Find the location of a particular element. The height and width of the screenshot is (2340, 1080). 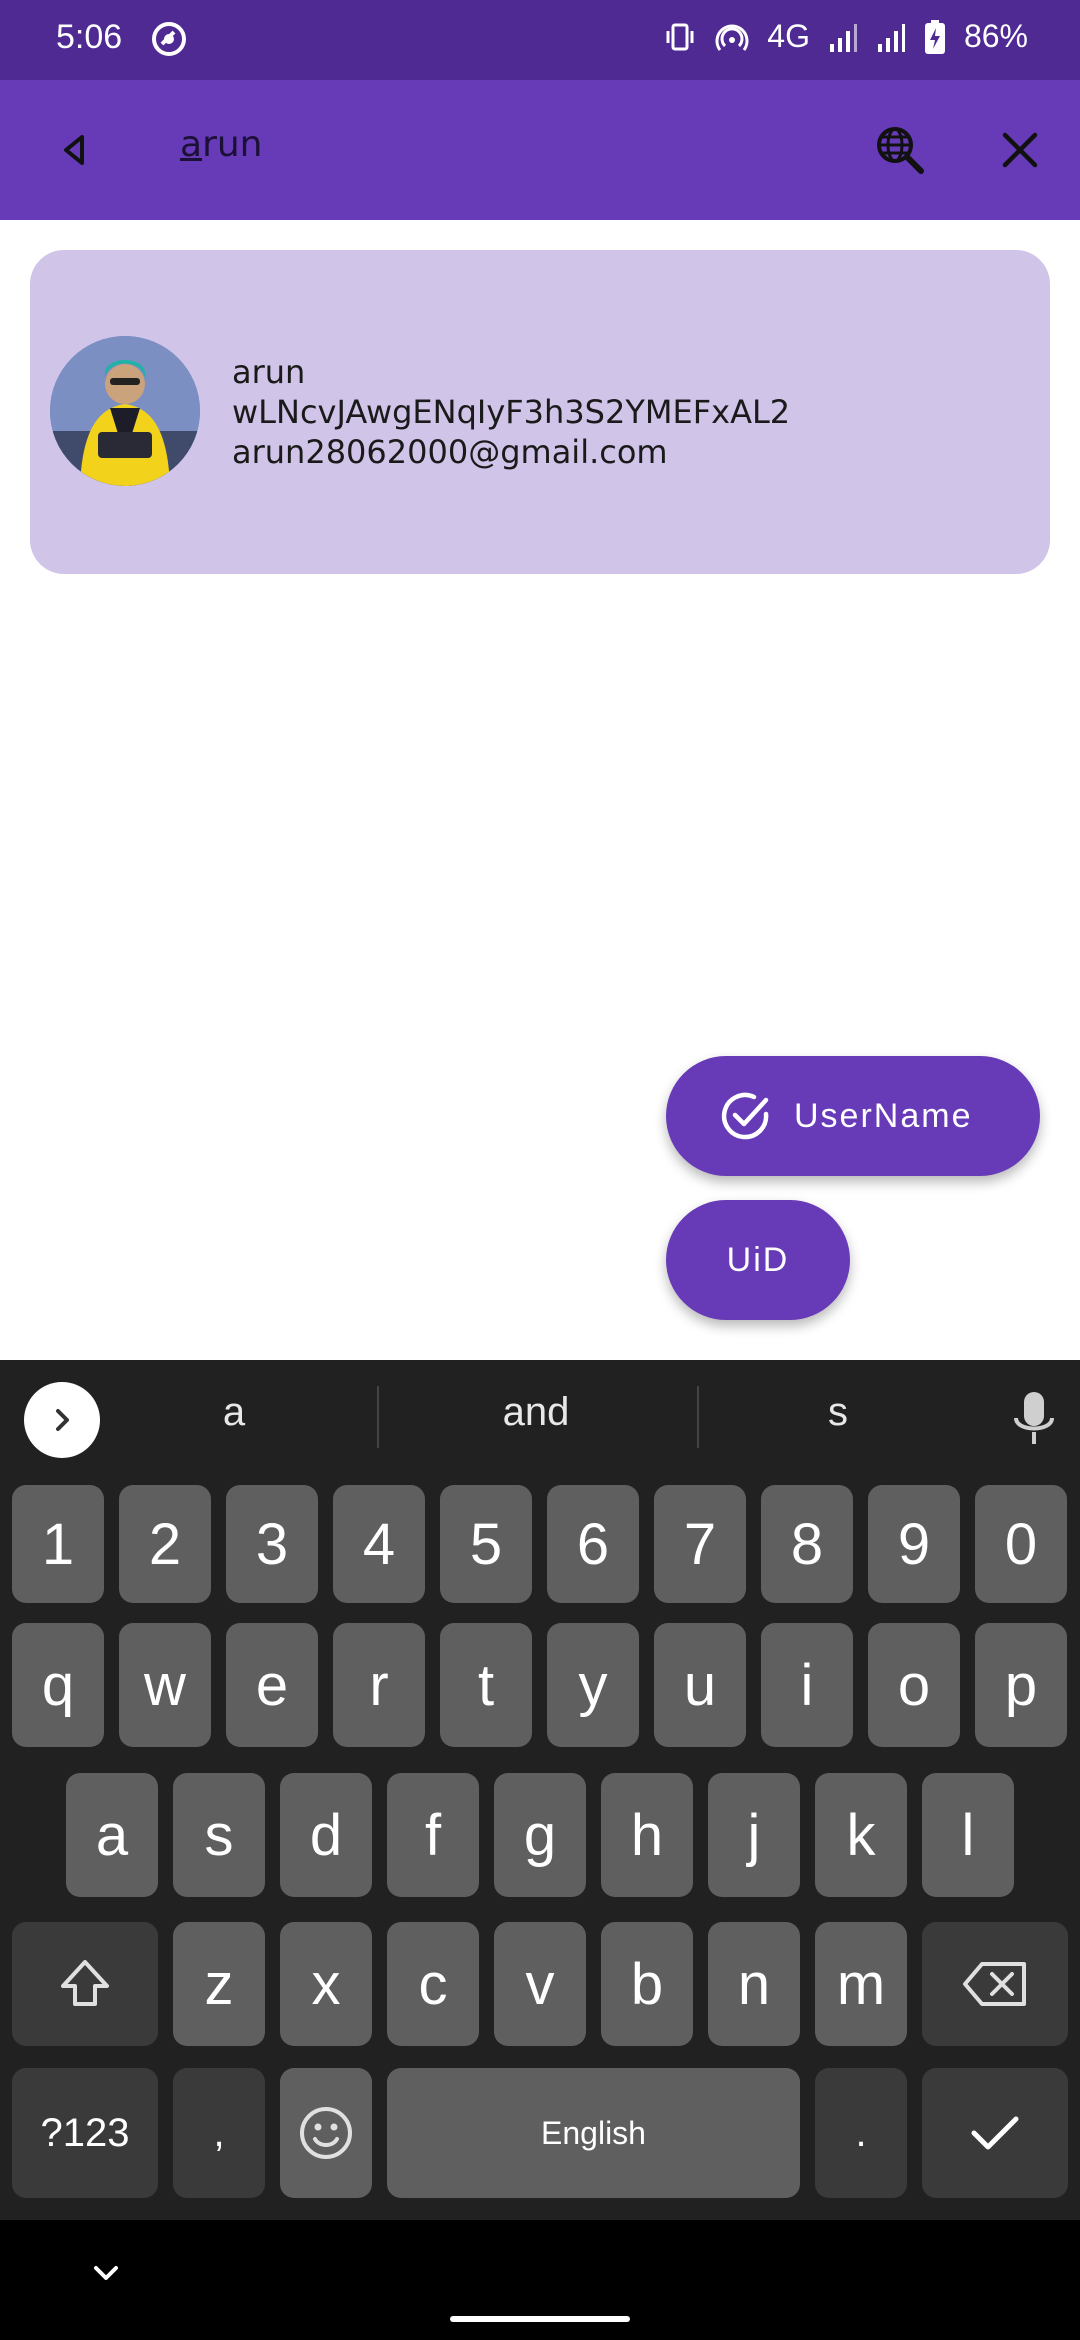

status-time: 5:06 is located at coordinates (89, 37).